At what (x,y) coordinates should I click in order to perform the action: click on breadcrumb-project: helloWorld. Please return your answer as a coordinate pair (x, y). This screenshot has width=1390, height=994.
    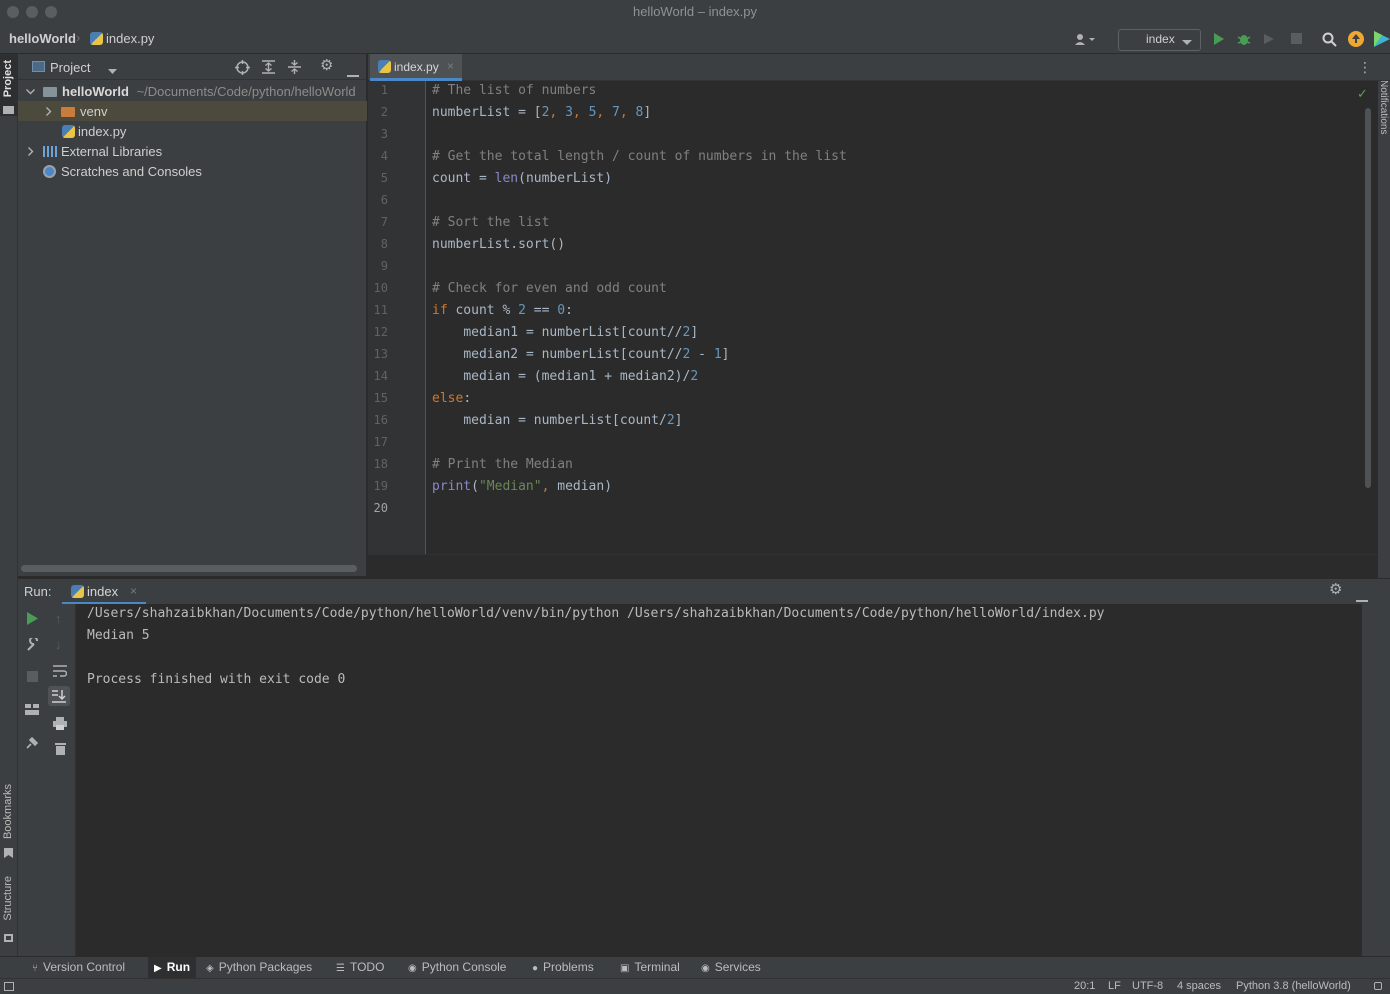
    Looking at the image, I should click on (42, 38).